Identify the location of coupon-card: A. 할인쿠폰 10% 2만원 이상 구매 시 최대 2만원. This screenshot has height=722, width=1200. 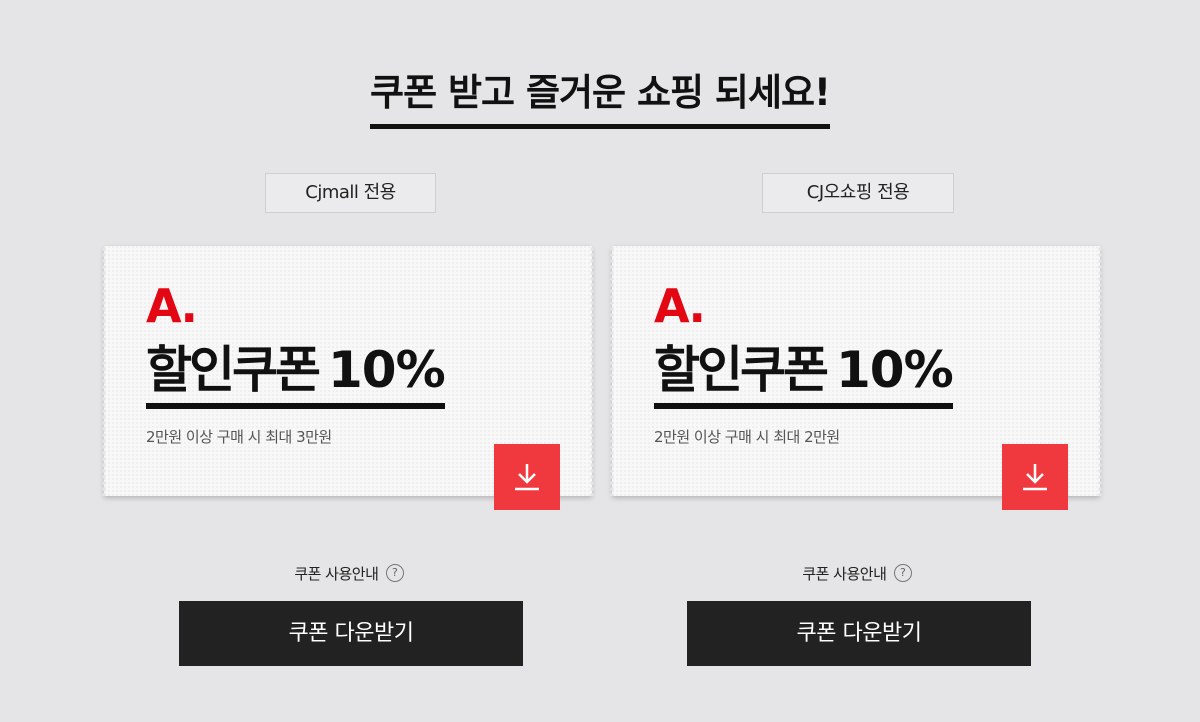
(856, 378).